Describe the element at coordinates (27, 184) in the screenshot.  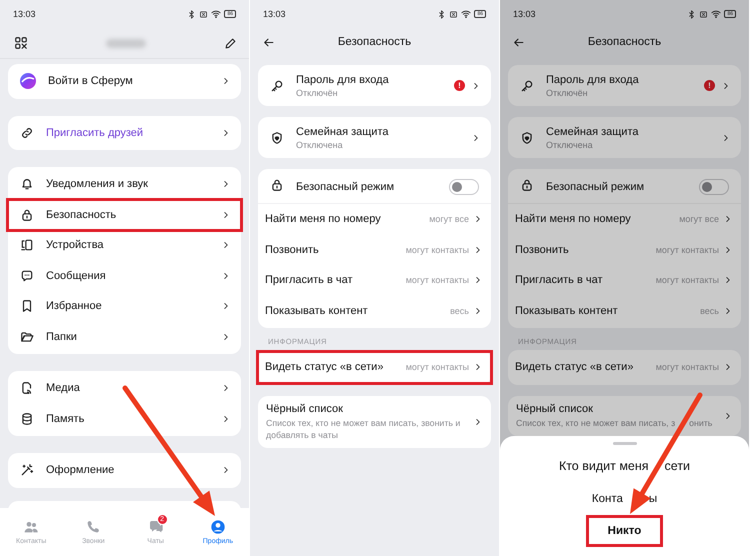
I see `bell-icon` at that location.